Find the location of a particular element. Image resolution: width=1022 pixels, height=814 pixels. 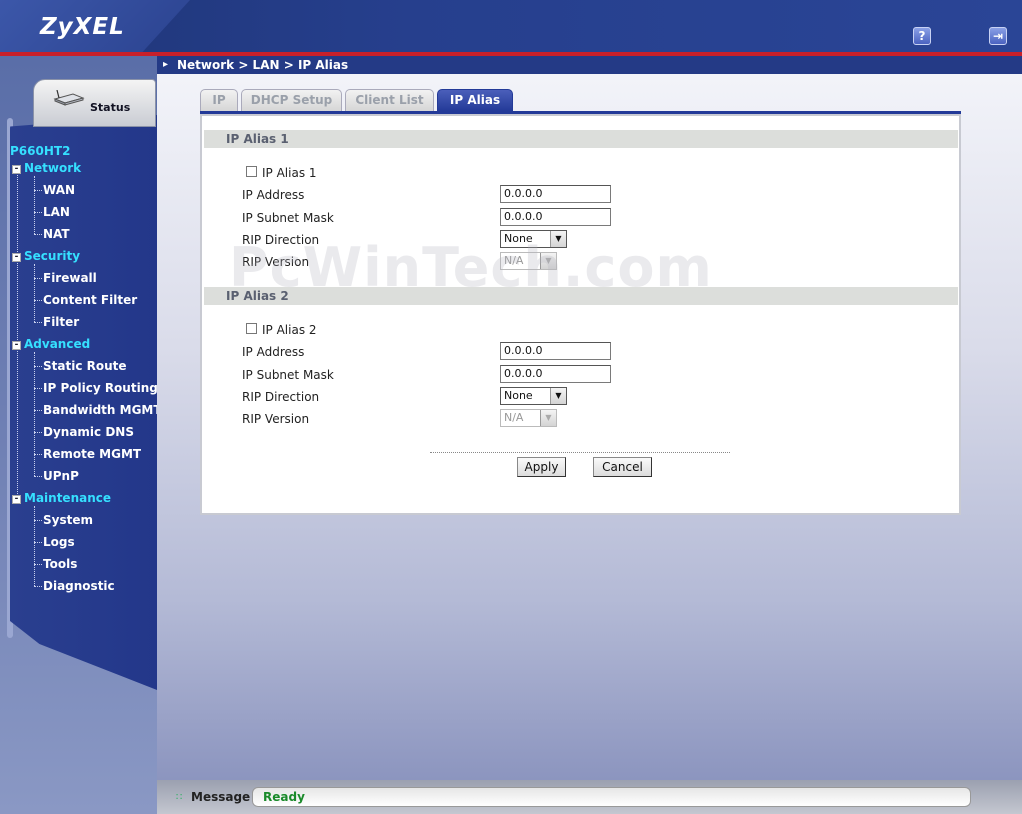

zyxel-logo: ZyXEL is located at coordinates (82, 27).